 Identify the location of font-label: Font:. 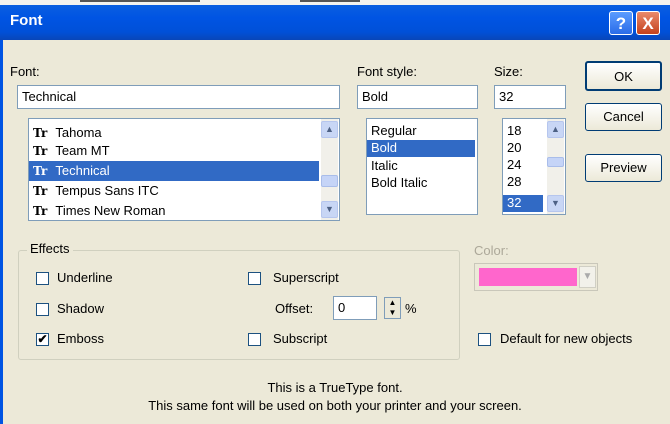
(25, 71).